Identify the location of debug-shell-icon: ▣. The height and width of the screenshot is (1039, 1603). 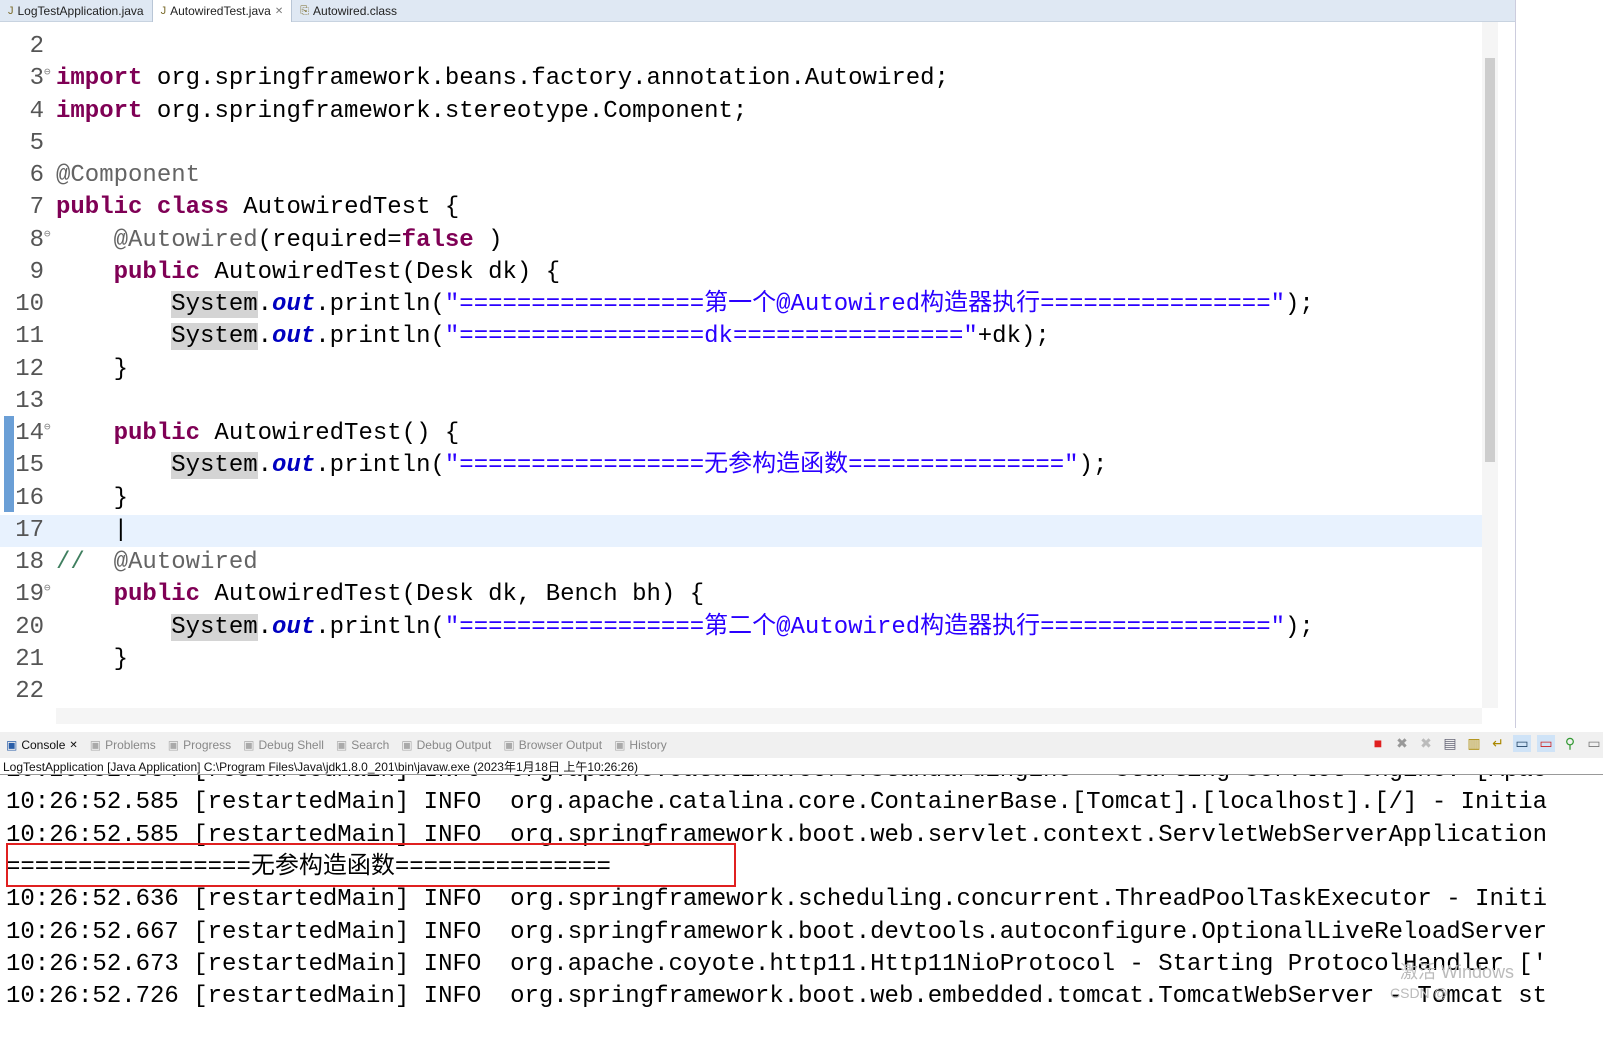
(249, 745).